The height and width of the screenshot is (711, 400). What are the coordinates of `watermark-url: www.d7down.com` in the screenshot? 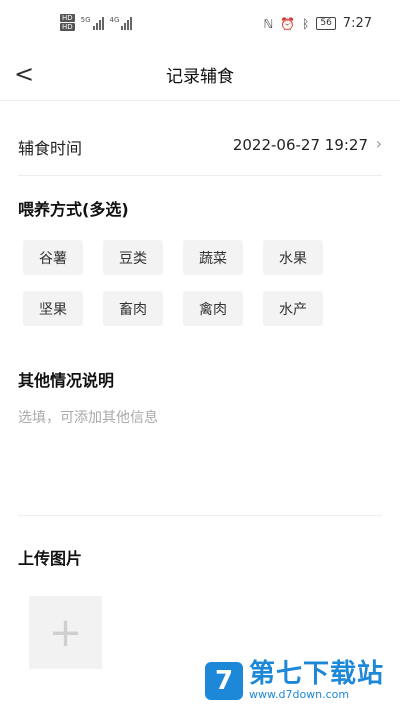 It's located at (299, 694).